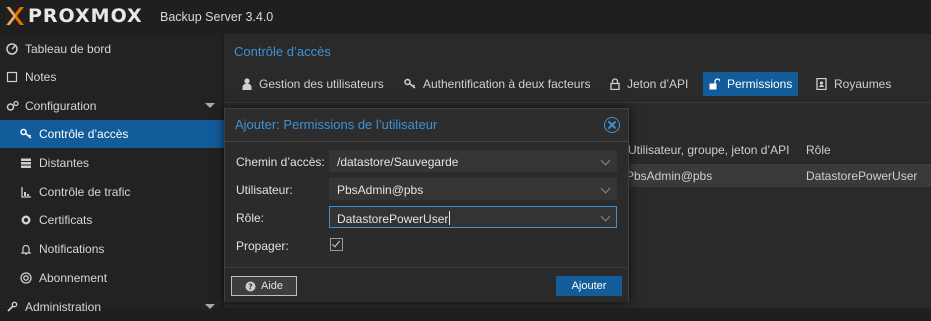  I want to click on role-value: DatastorePowerUser, so click(393, 219).